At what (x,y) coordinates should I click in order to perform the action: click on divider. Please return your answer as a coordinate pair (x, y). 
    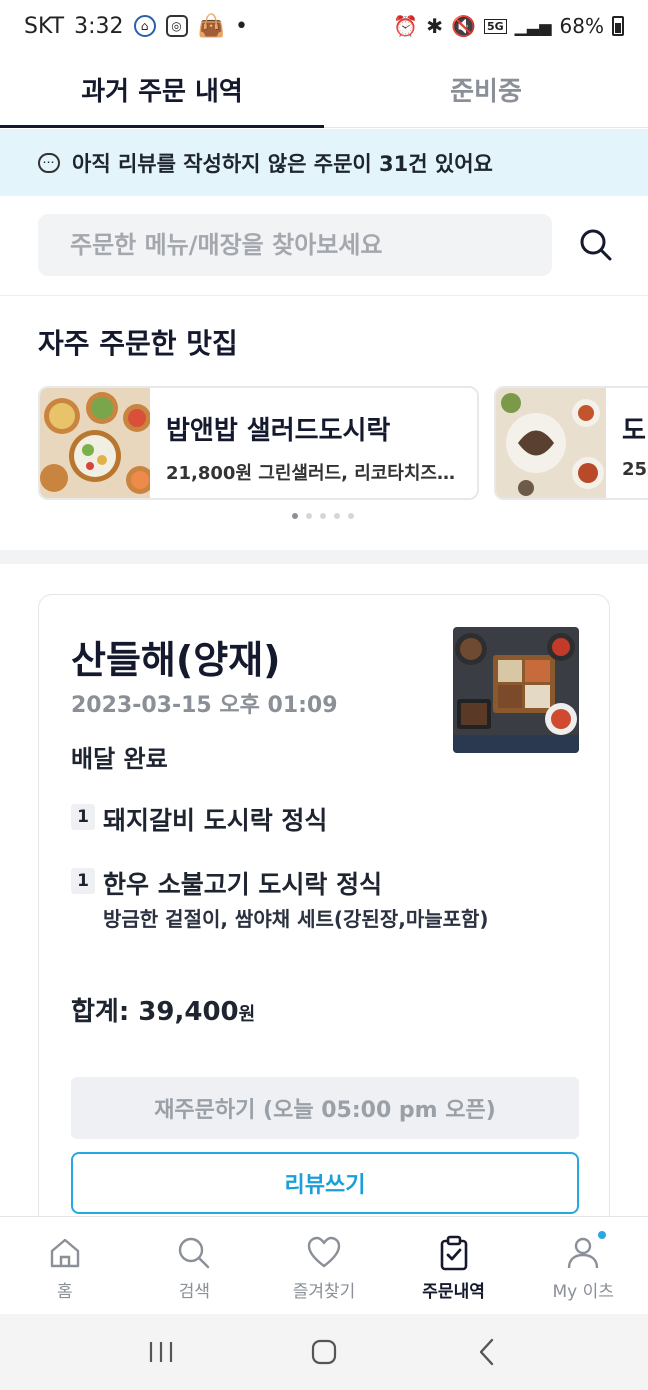
    Looking at the image, I should click on (324, 295).